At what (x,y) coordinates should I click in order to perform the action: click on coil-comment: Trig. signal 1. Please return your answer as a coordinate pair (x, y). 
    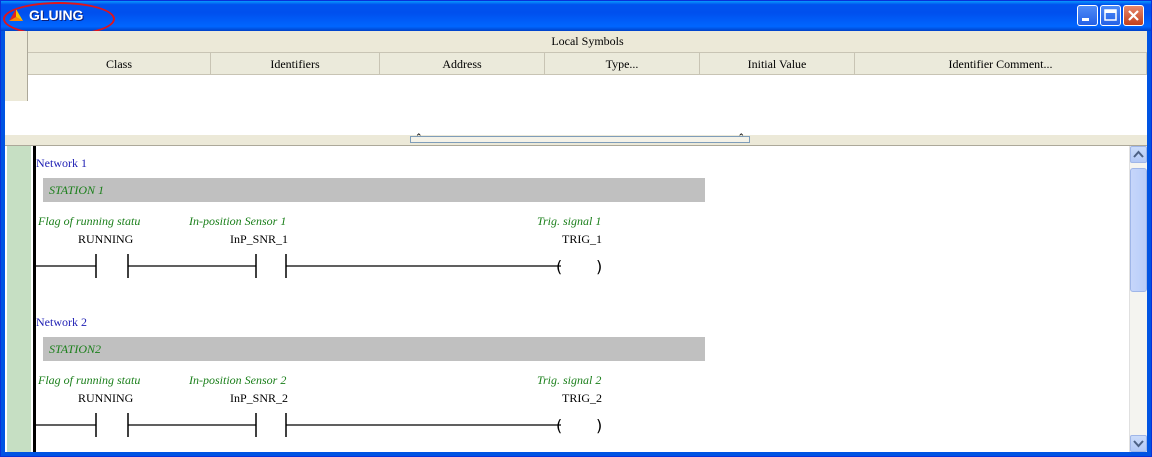
    Looking at the image, I should click on (569, 221).